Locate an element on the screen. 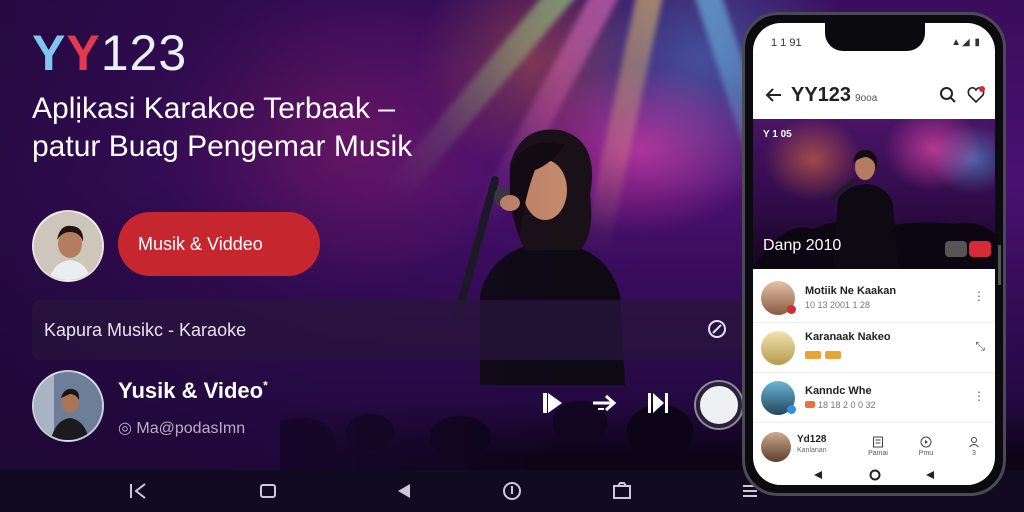  logo-y2: Y is located at coordinates (83, 53).